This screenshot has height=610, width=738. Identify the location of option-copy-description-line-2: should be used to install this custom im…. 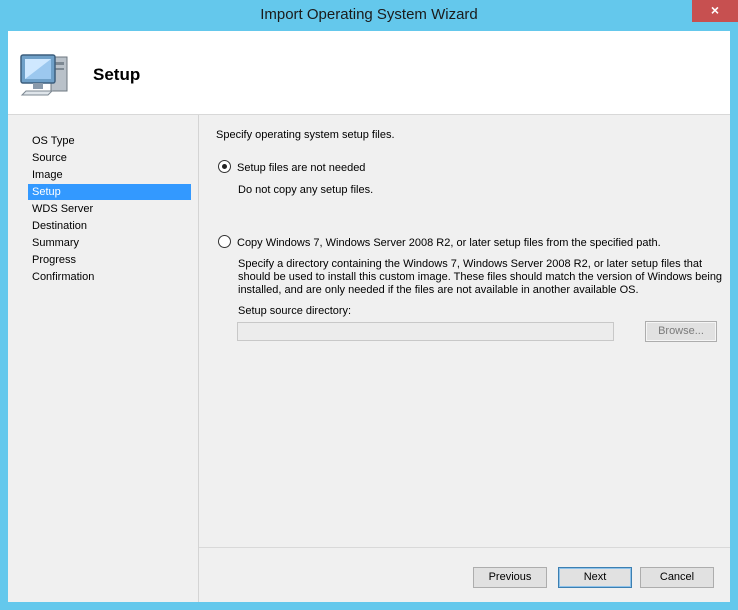
(480, 277).